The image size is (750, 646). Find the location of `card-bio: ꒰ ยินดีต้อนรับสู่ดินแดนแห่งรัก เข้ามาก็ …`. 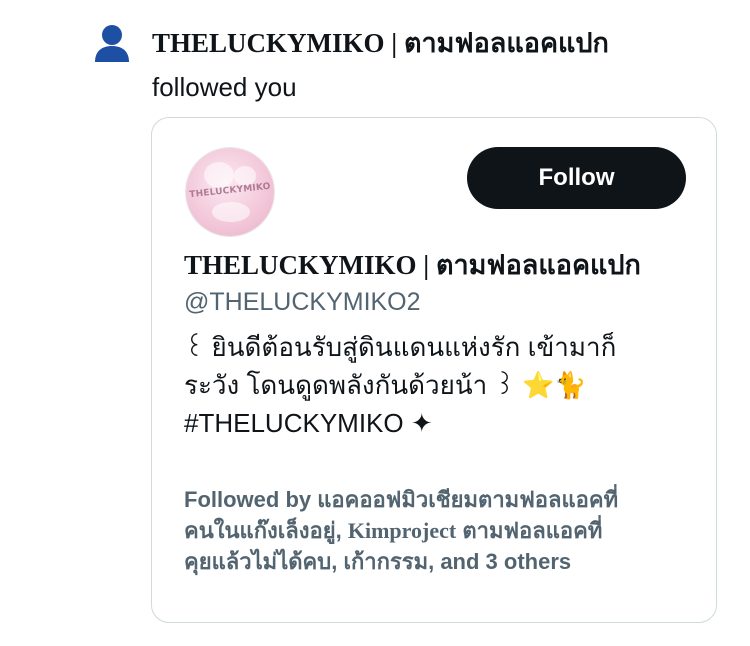

card-bio: ꒰ ยินดีต้อนรับสู่ดินแดนแห่งรัก เข้ามาก็ … is located at coordinates (434, 385).